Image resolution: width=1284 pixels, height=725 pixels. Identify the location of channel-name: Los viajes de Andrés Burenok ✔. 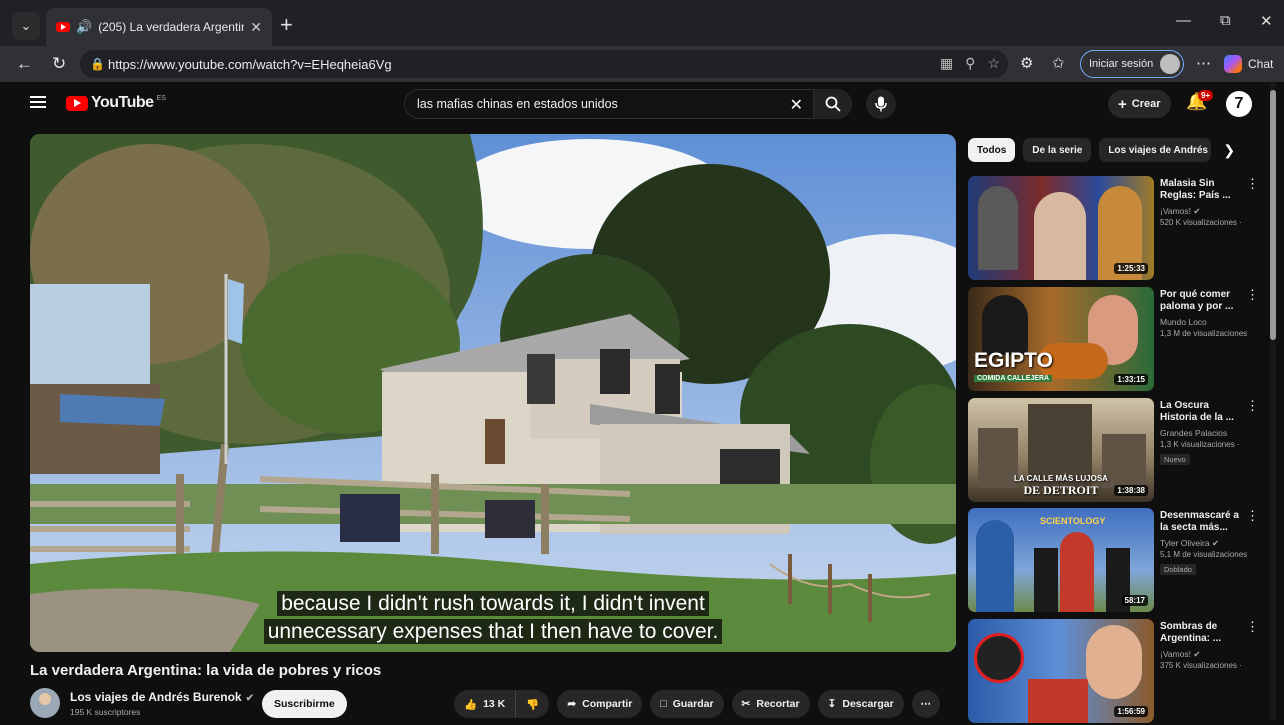
(162, 697).